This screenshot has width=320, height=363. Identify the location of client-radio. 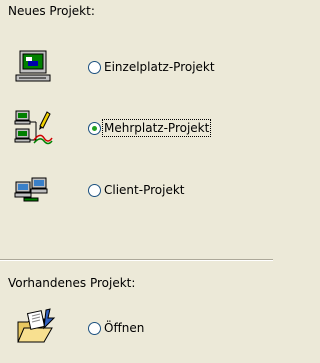
(94, 190).